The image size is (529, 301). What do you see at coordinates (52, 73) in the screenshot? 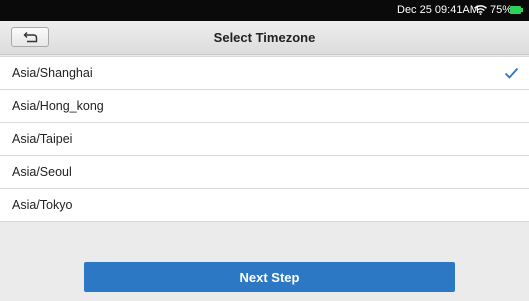
I see `timezone-label: Asia/Shanghai` at bounding box center [52, 73].